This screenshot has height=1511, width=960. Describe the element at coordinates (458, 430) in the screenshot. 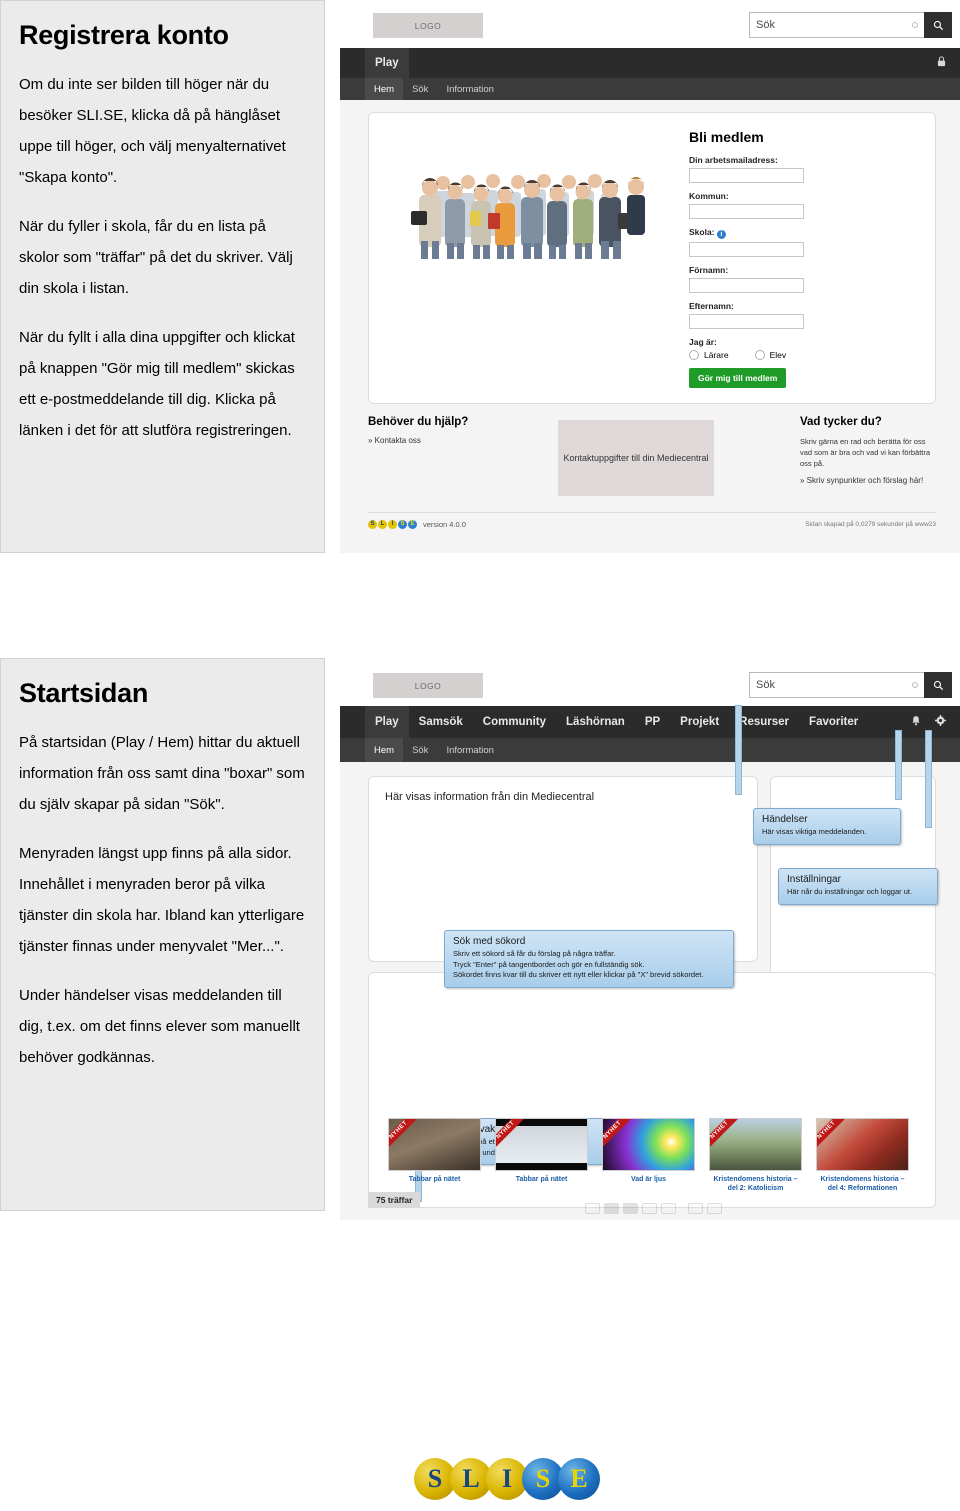

I see `footer-help: Behöver du hjälp? » Kontakta oss` at that location.